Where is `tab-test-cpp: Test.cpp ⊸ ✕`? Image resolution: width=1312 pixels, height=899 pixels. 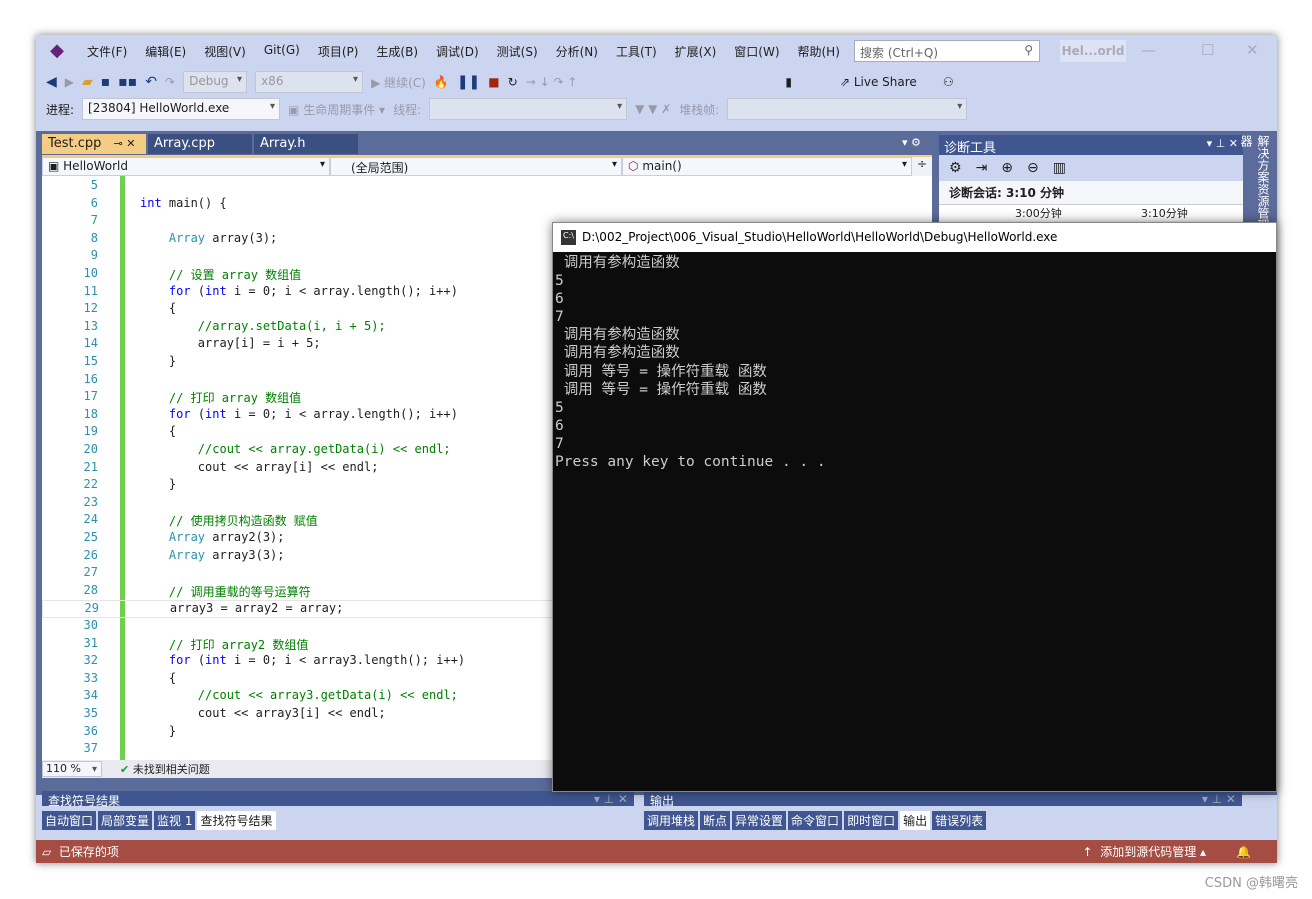 tab-test-cpp: Test.cpp ⊸ ✕ is located at coordinates (94, 144).